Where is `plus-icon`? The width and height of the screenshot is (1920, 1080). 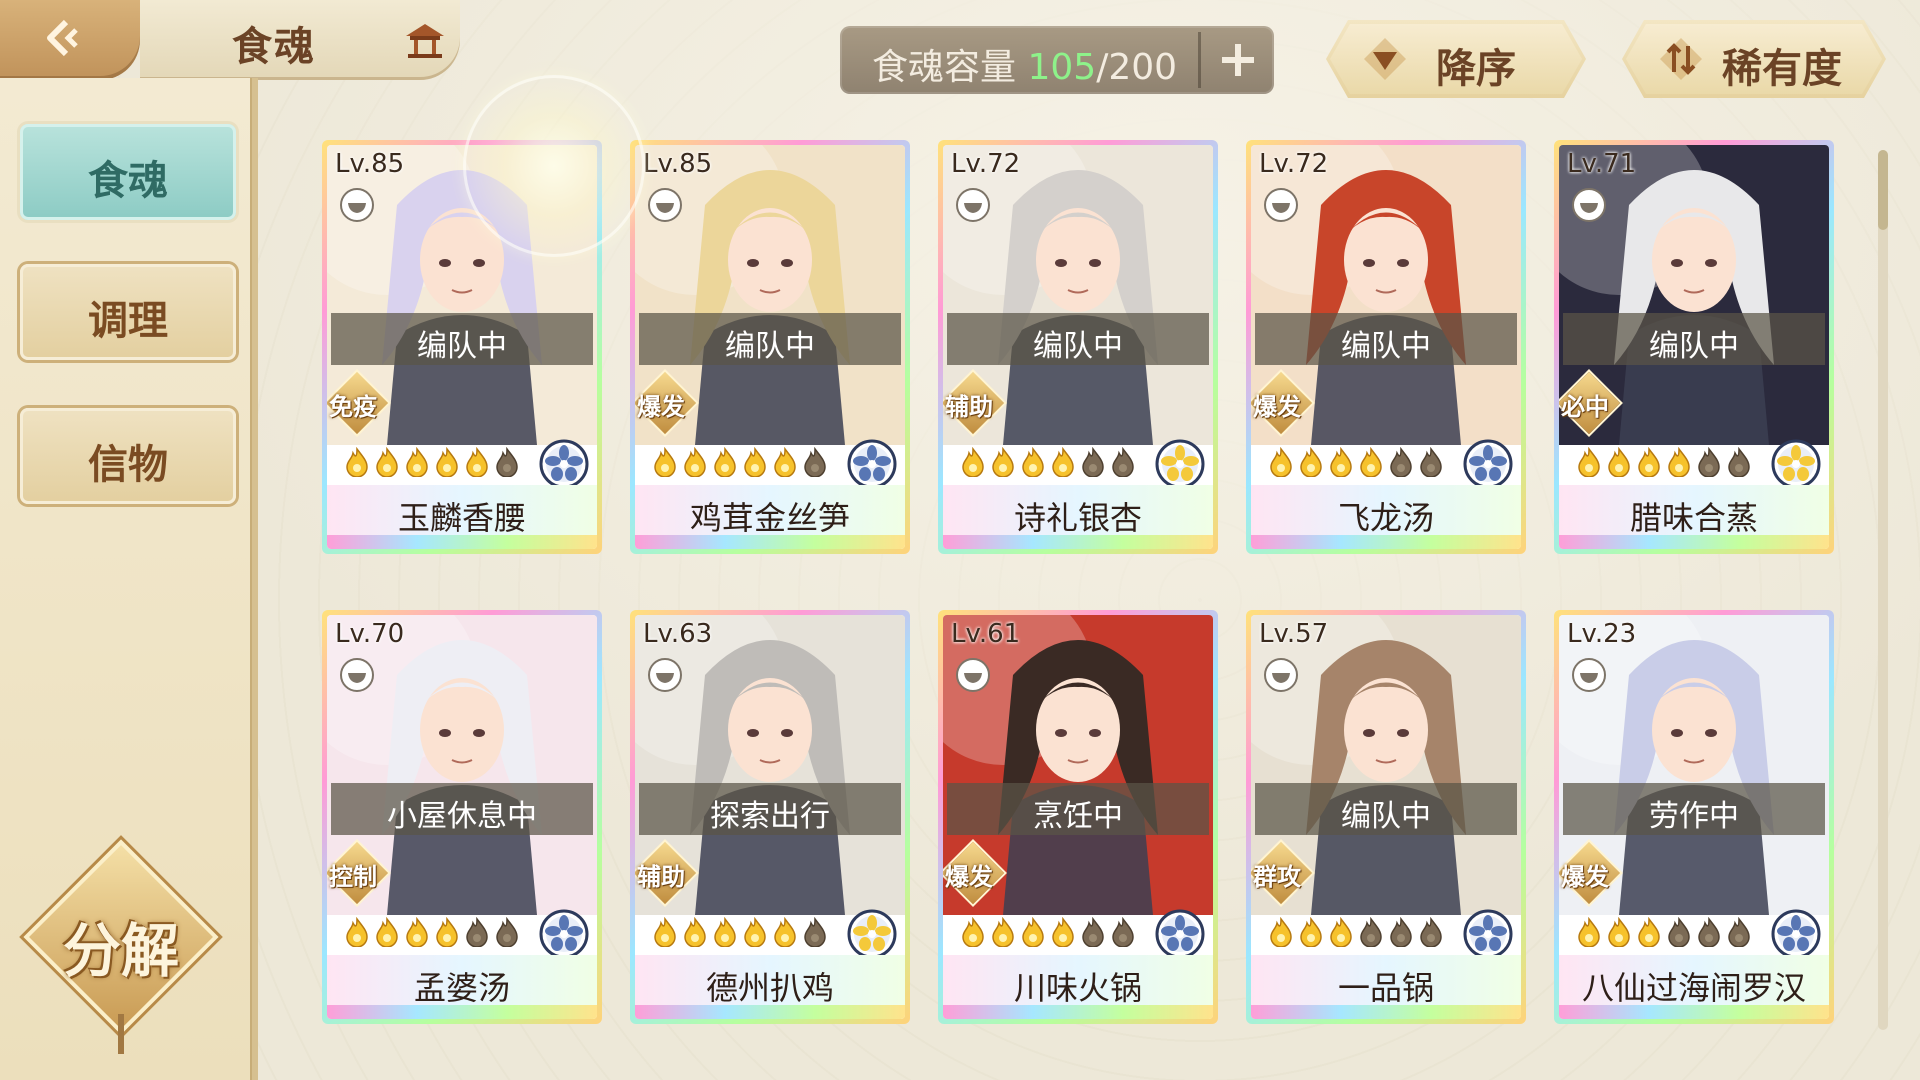
plus-icon is located at coordinates (1238, 60).